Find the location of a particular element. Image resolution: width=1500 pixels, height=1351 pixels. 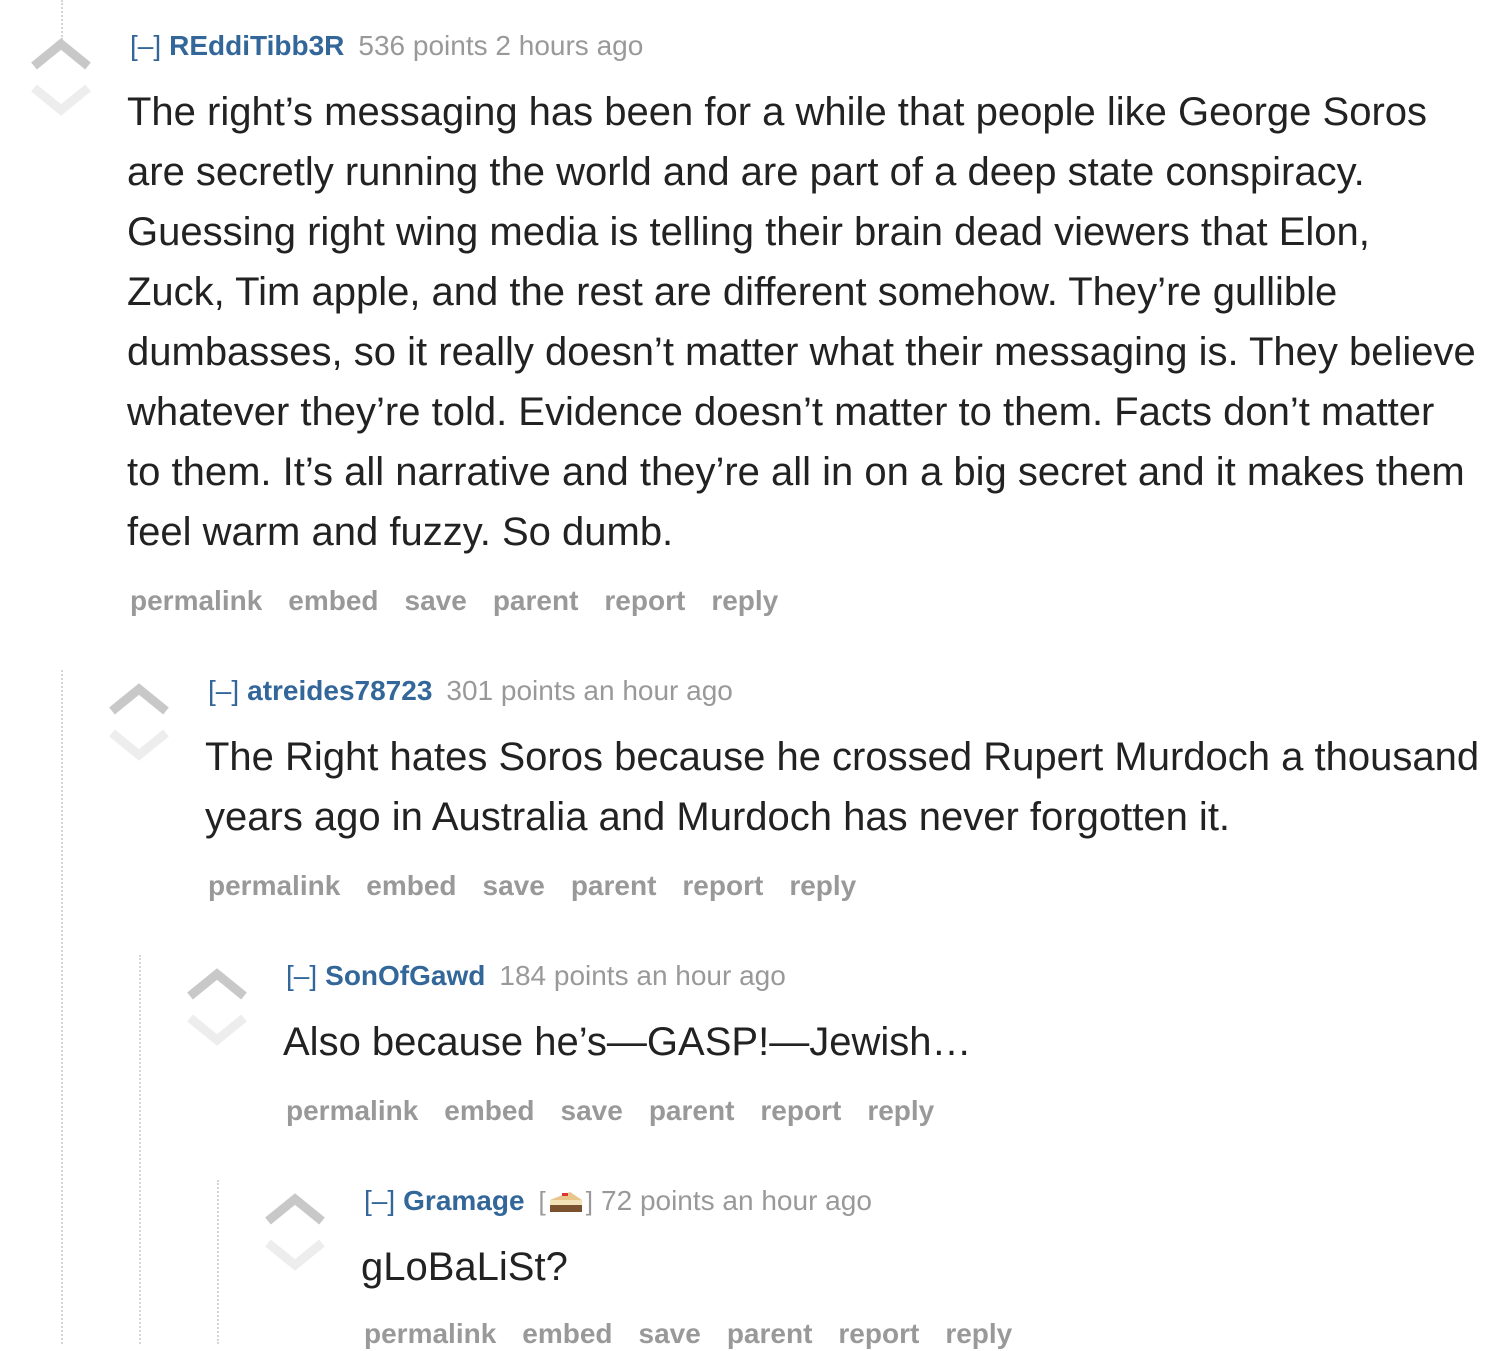

comment-tagline: [–] atreides78723 301 points an hour ago is located at coordinates (470, 691).